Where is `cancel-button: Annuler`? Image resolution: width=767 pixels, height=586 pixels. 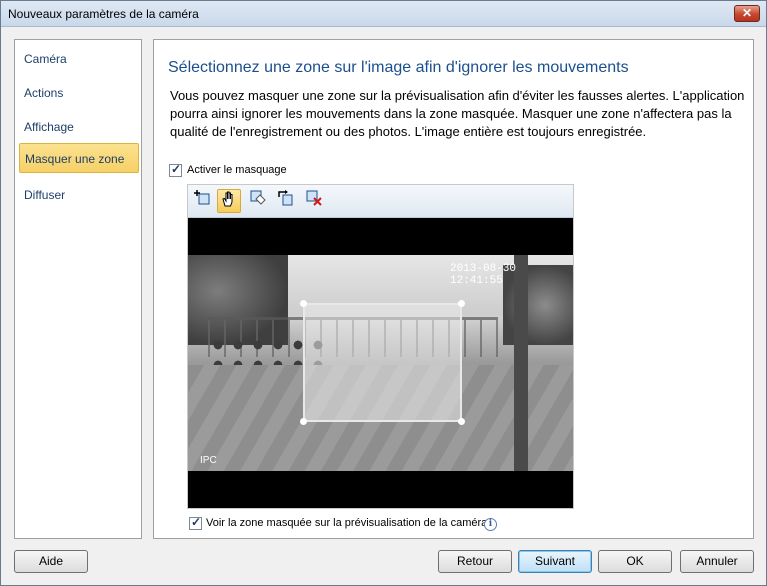 cancel-button: Annuler is located at coordinates (717, 561).